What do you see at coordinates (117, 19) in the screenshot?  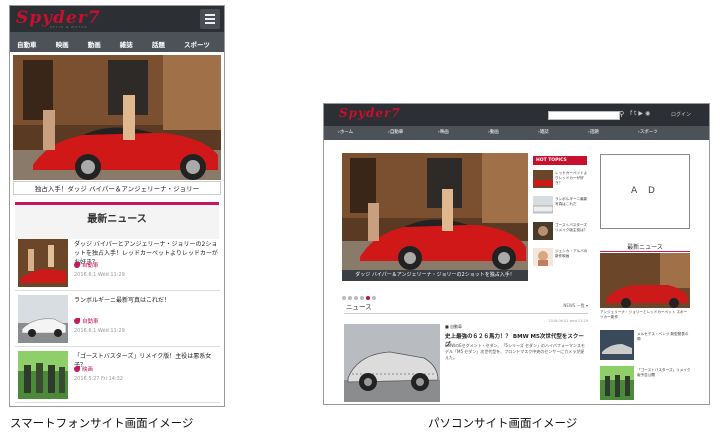 I see `sp-header: Spyder7 STYLE & MOTOR` at bounding box center [117, 19].